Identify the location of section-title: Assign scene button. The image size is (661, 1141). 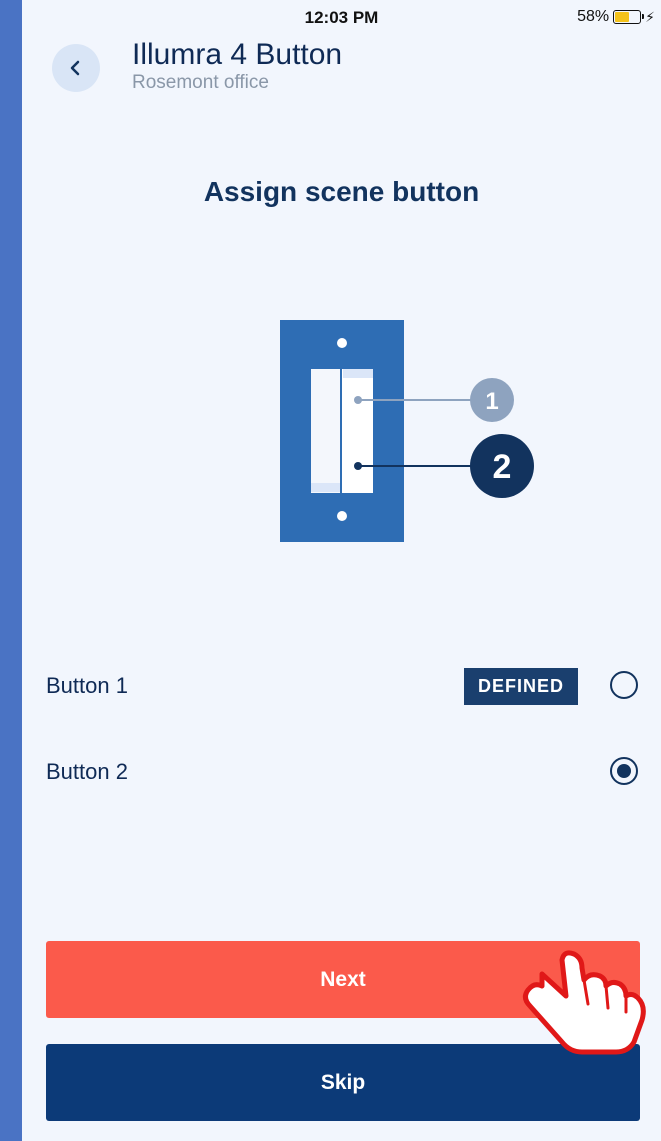
(341, 191).